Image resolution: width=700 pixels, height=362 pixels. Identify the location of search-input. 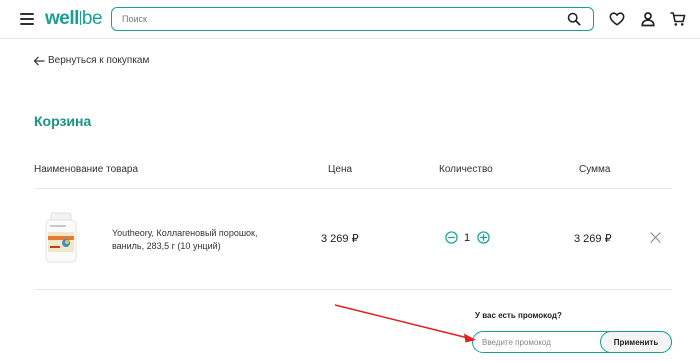
(332, 19).